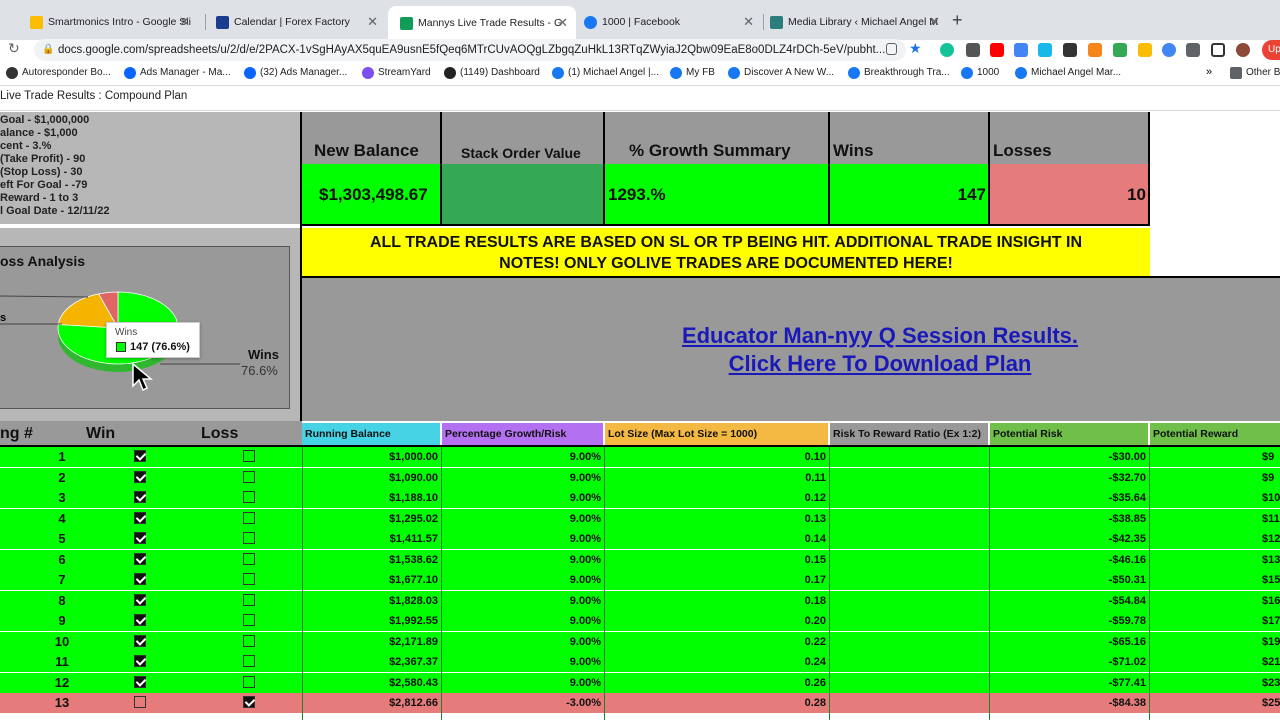  I want to click on potential-risk-cell: -$50.31, so click(1069, 580).